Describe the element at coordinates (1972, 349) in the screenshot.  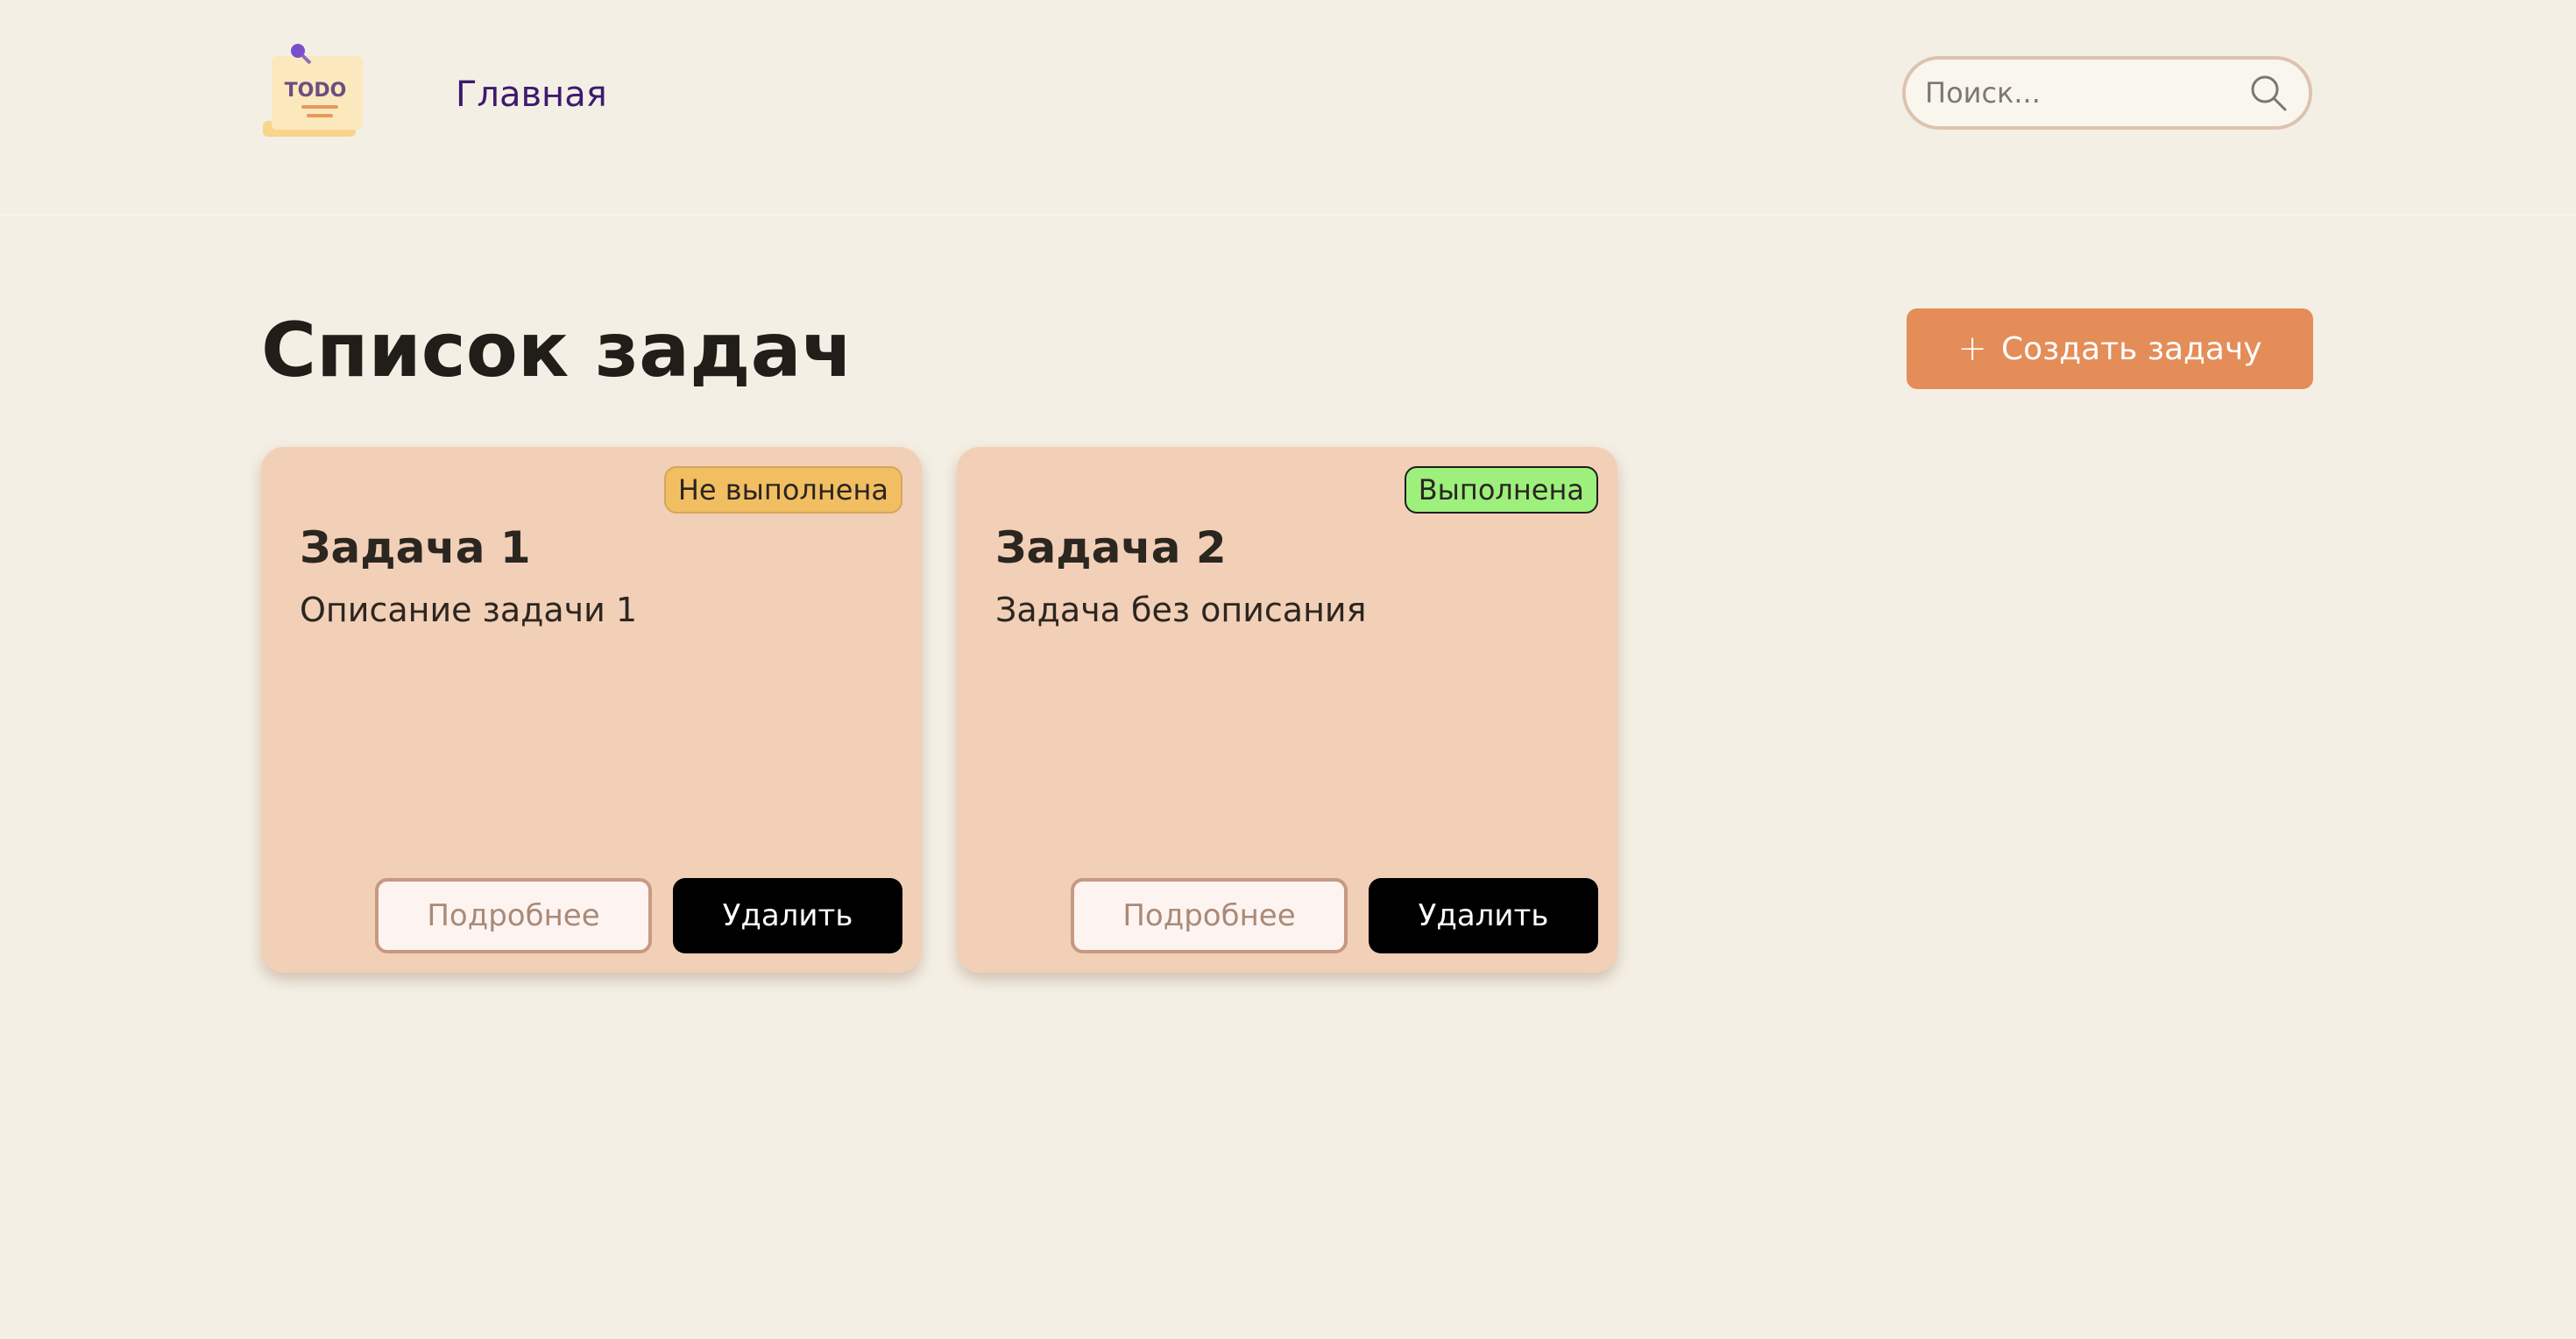
I see `plus-icon: +` at that location.